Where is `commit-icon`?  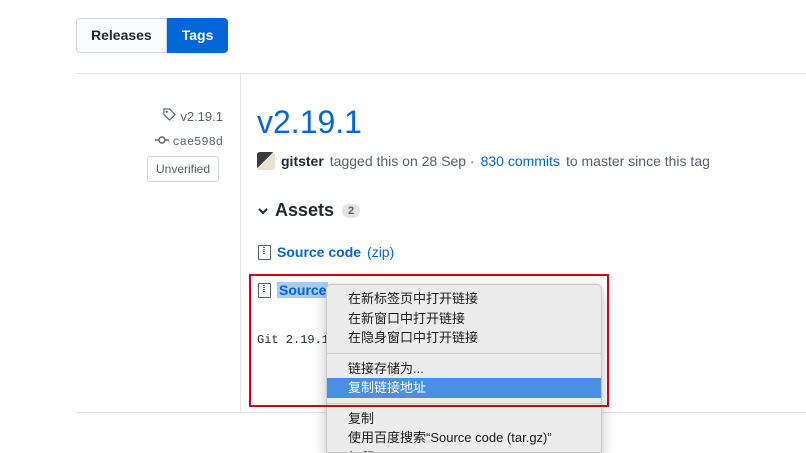 commit-icon is located at coordinates (162, 142).